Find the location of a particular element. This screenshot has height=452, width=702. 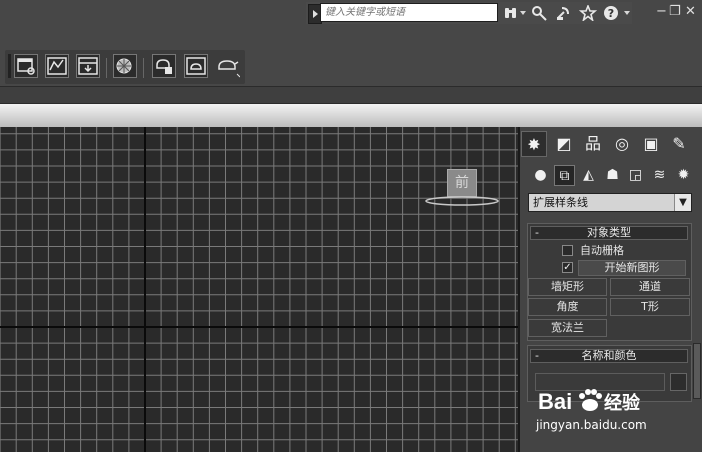

tab-motion: ◎ is located at coordinates (622, 144).